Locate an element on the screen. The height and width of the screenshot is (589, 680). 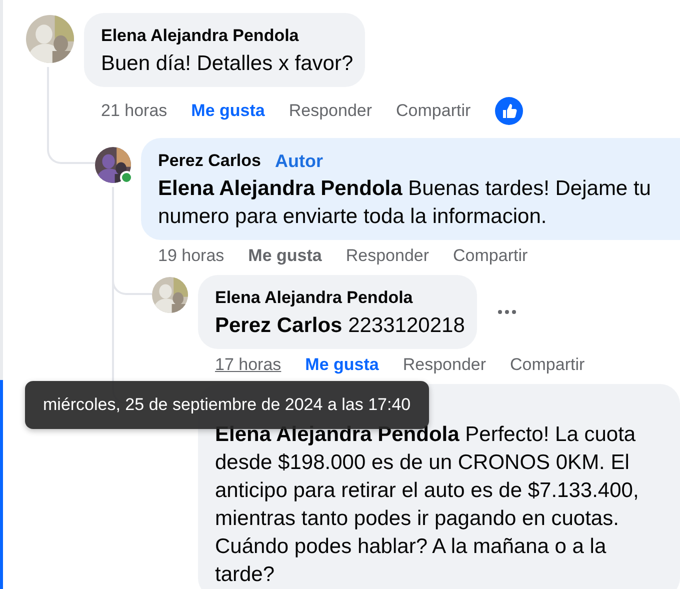
timestamp-link: 19 horas is located at coordinates (191, 256).